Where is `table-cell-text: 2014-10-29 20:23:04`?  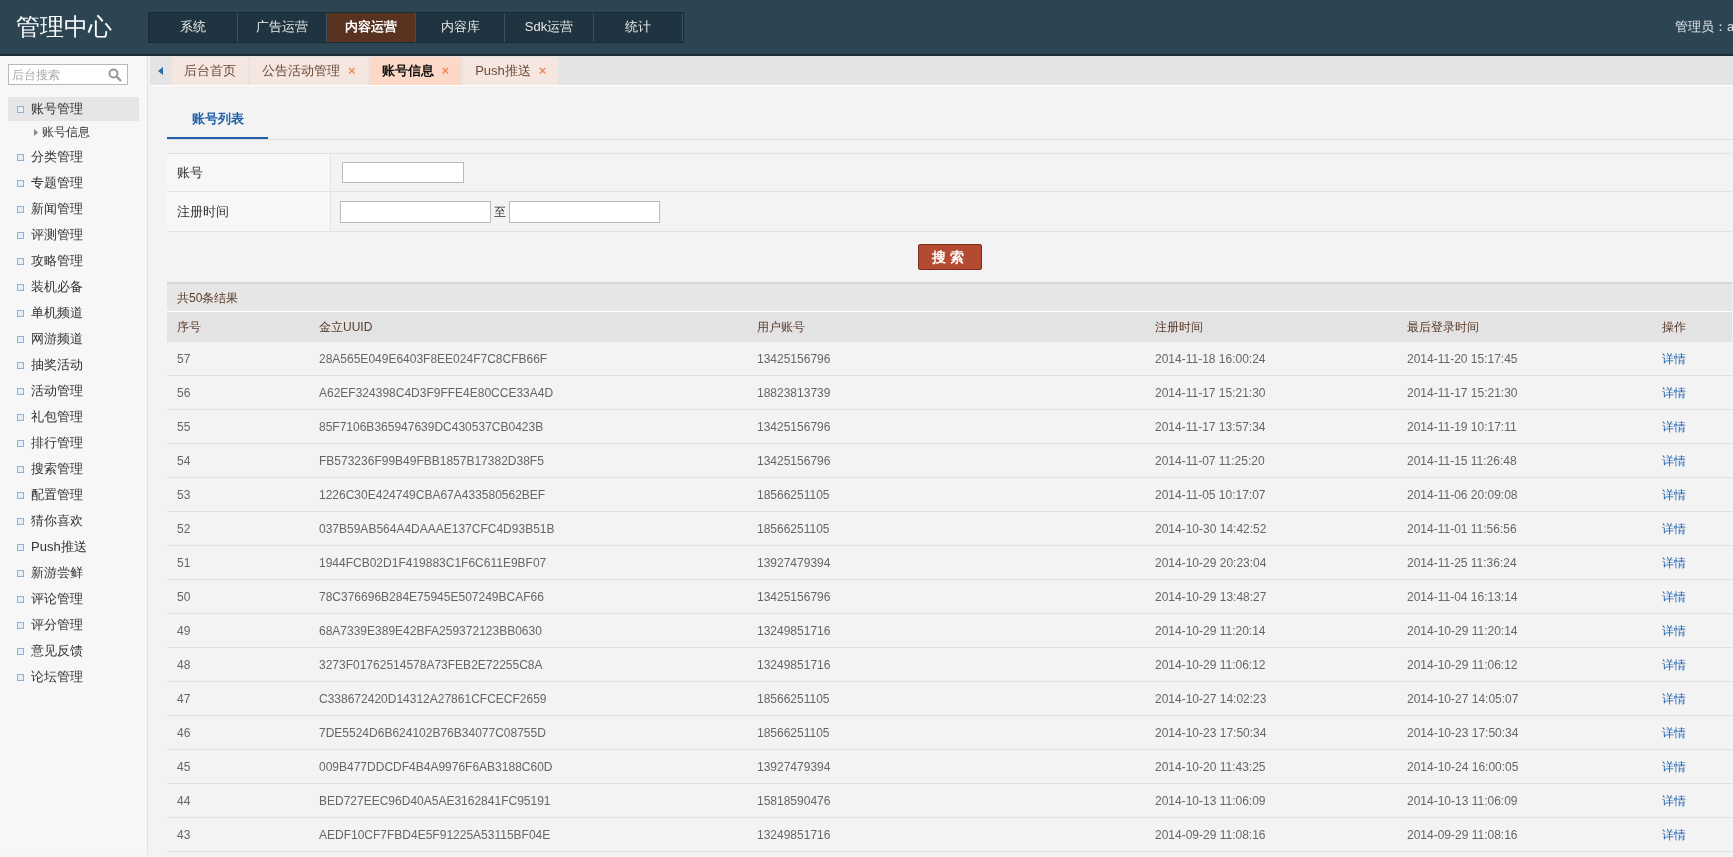
table-cell-text: 2014-10-29 20:23:04 is located at coordinates (1211, 563).